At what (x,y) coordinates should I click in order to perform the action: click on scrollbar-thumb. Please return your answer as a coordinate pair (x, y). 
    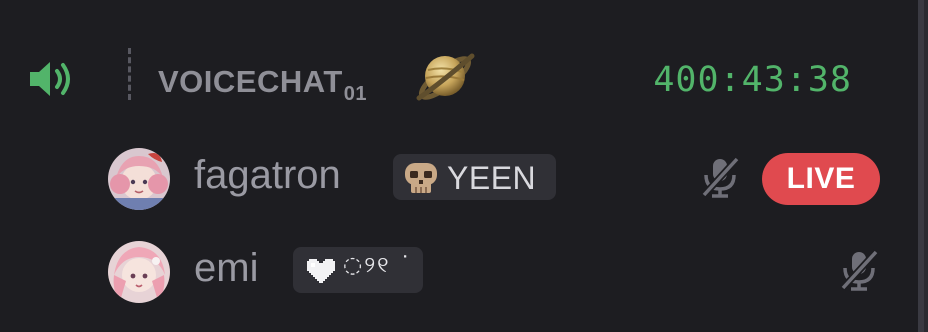
    Looking at the image, I should click on (921, 166).